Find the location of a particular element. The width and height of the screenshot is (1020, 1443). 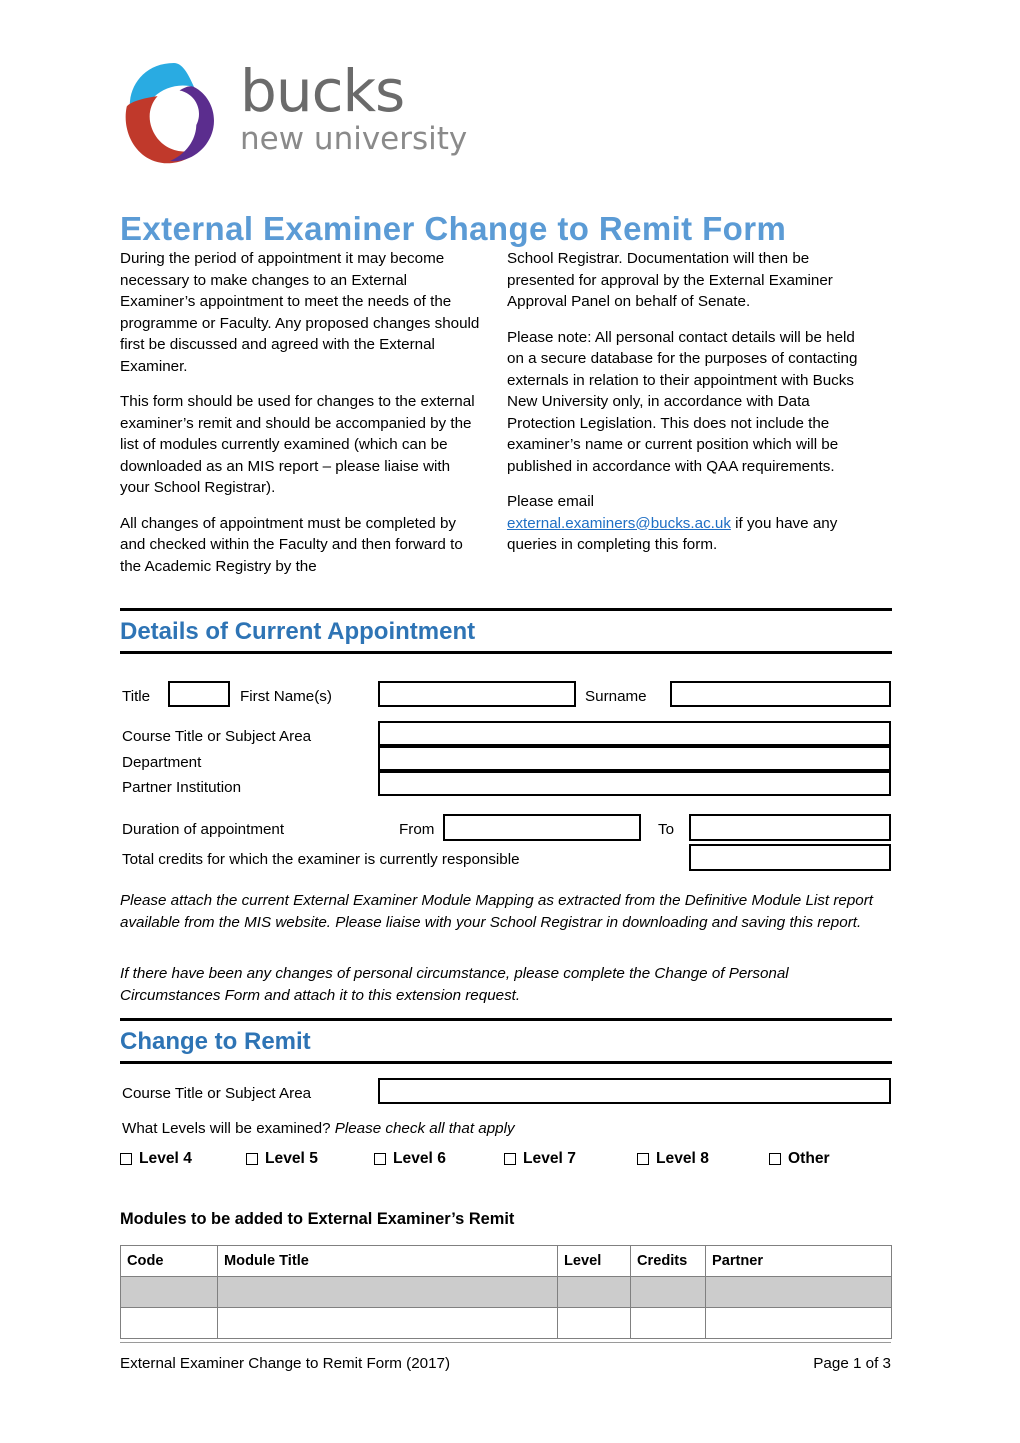

checkbox-level-7: Level 7 is located at coordinates (570, 1159).